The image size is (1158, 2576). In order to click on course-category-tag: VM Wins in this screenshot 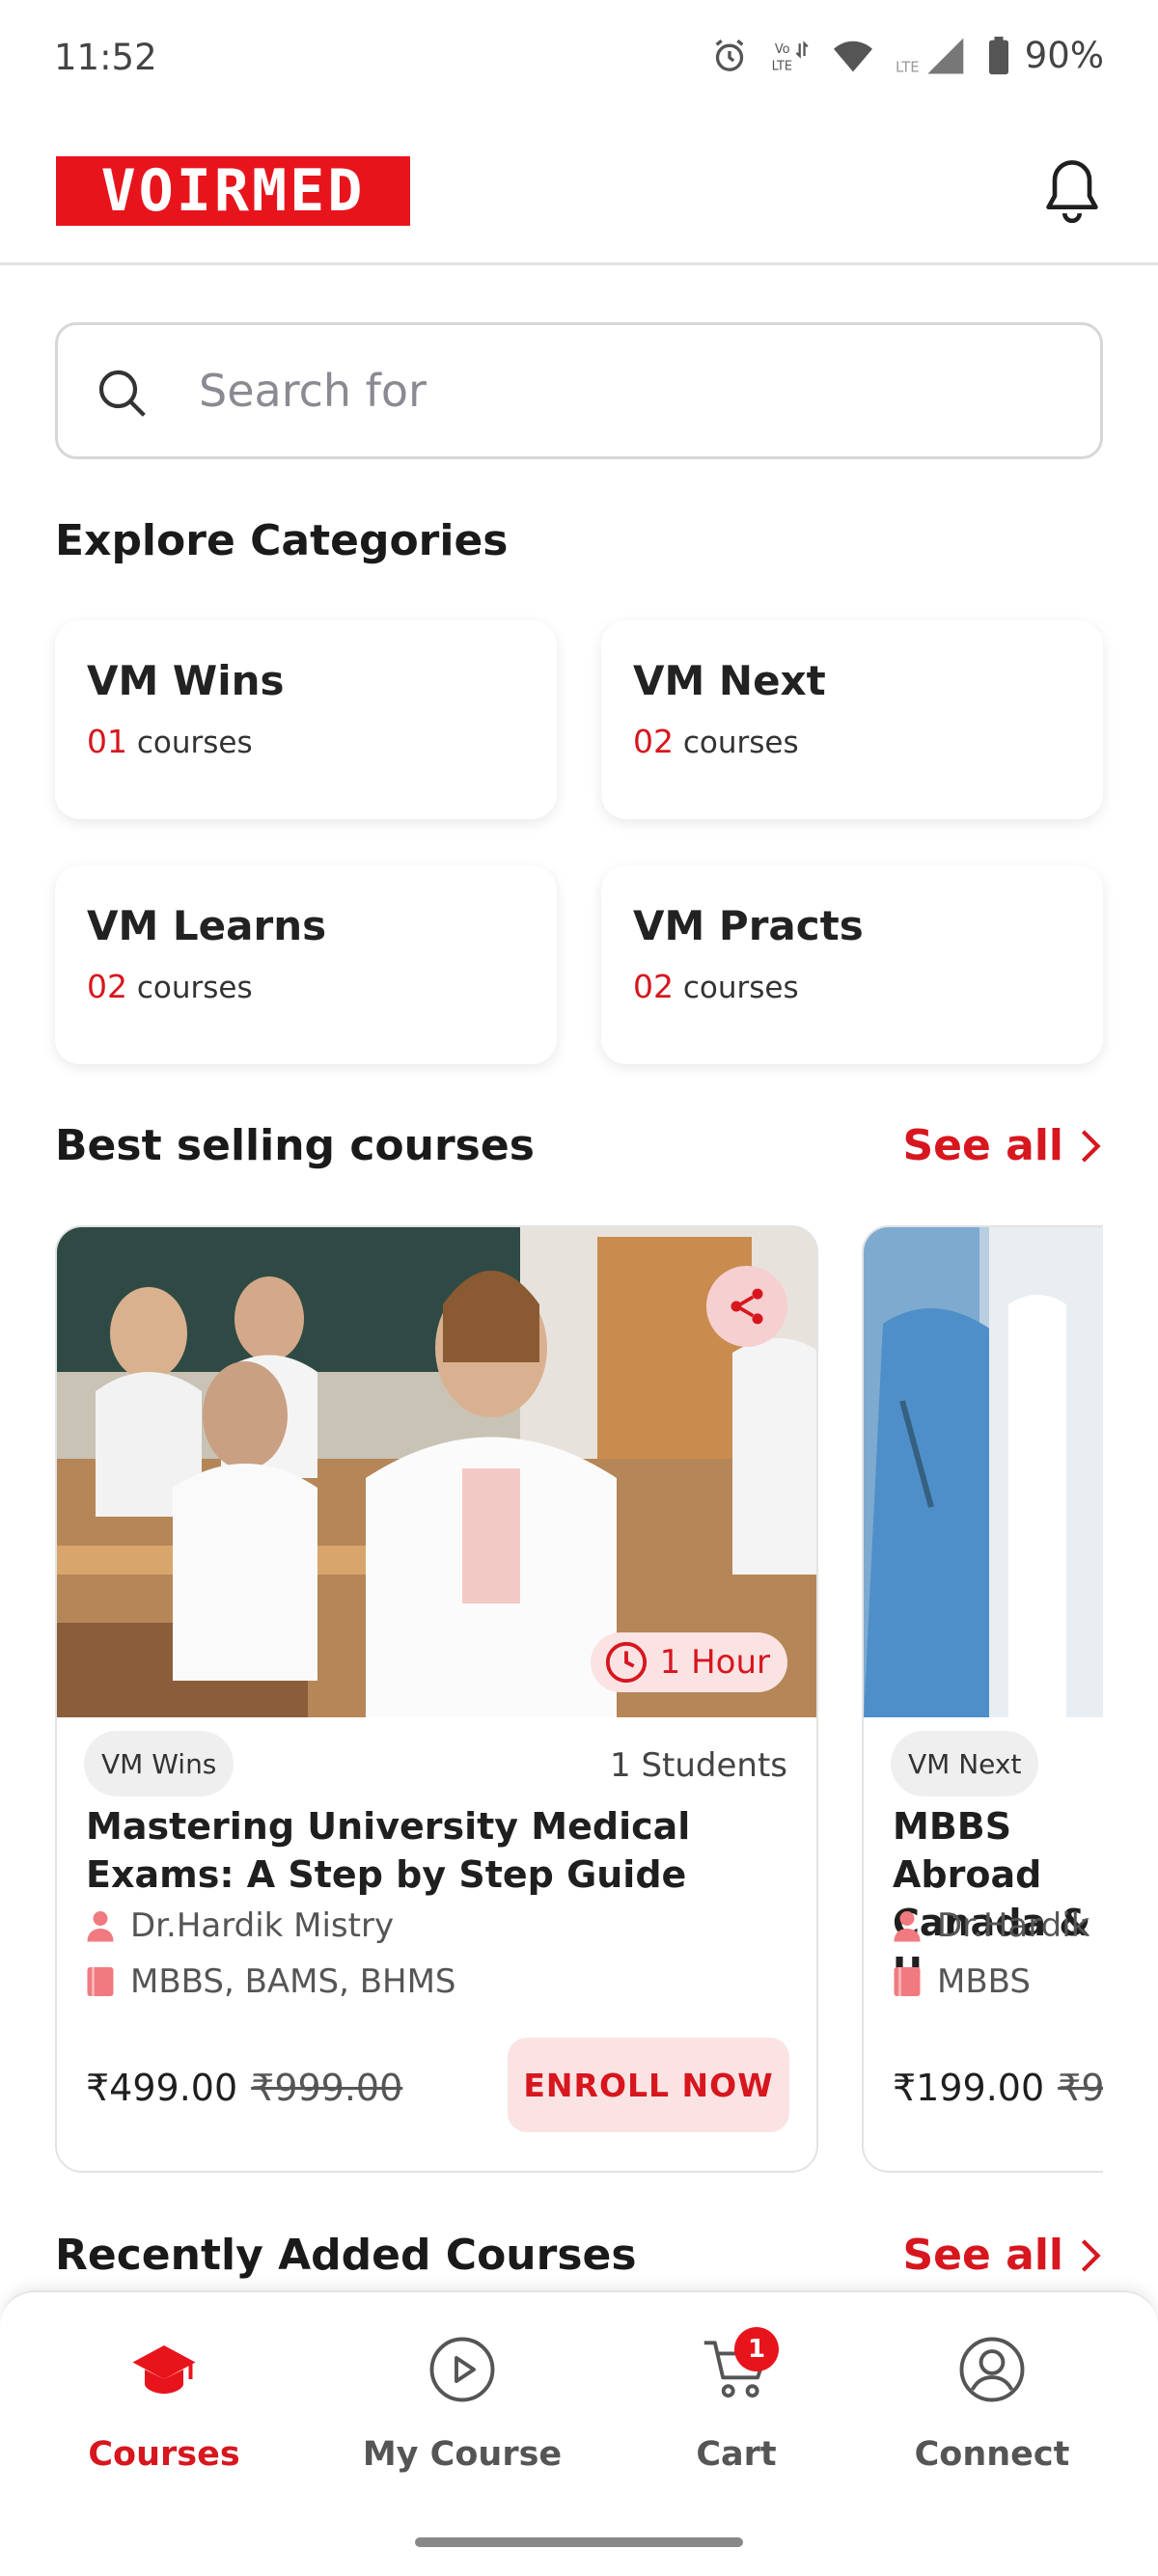, I will do `click(159, 1764)`.